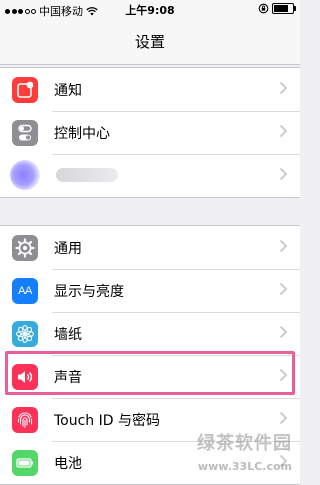 The width and height of the screenshot is (320, 485). Describe the element at coordinates (68, 378) in the screenshot. I see `settings-row-label: 声音` at that location.